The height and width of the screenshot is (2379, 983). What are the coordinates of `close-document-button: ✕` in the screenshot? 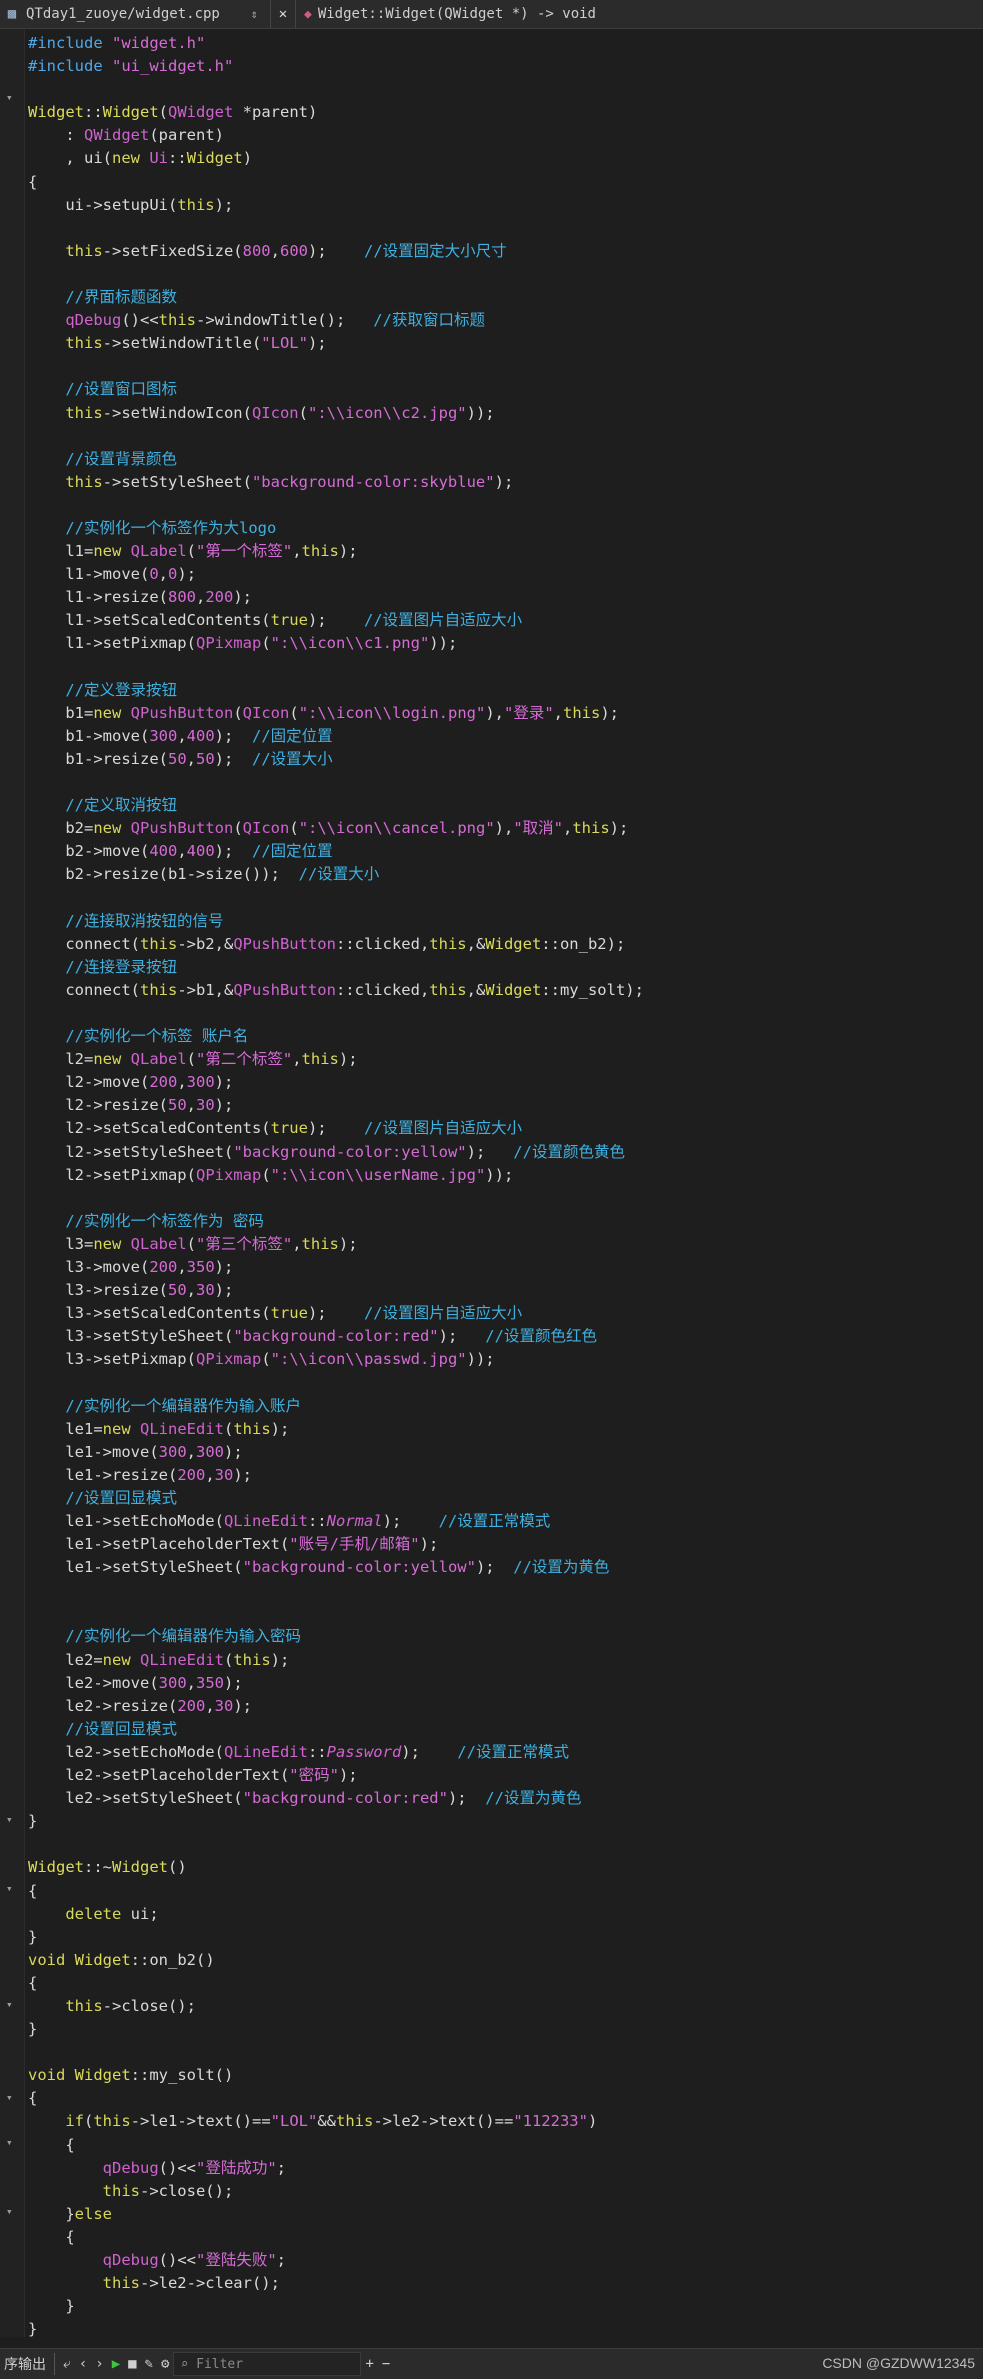 It's located at (283, 14).